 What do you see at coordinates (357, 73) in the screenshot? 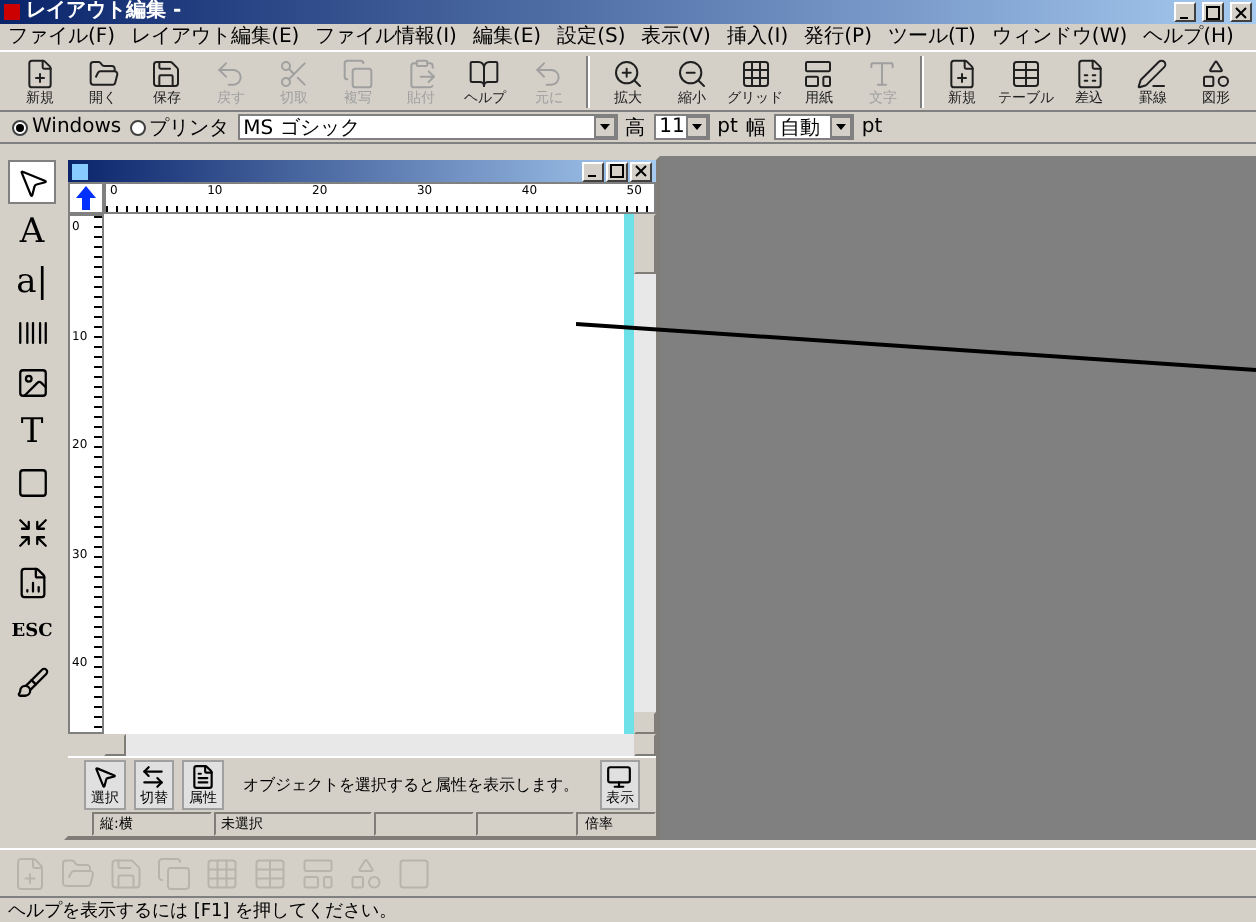
I see `copy-icon` at bounding box center [357, 73].